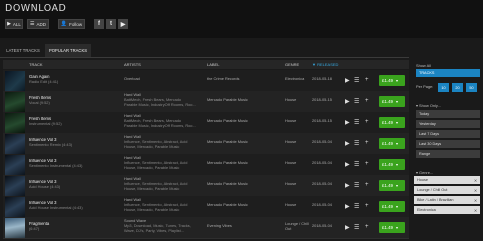  What do you see at coordinates (245, 226) in the screenshot?
I see `track-label: Evening Vibes` at bounding box center [245, 226].